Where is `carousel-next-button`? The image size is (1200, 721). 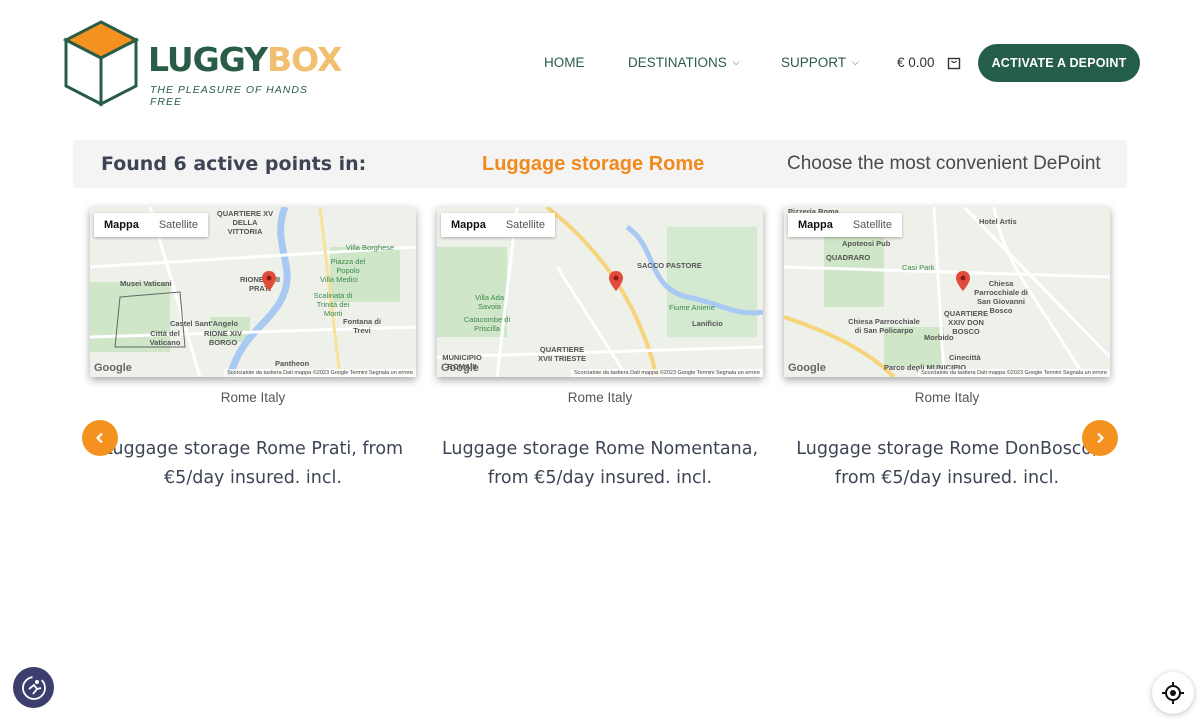 carousel-next-button is located at coordinates (1100, 438).